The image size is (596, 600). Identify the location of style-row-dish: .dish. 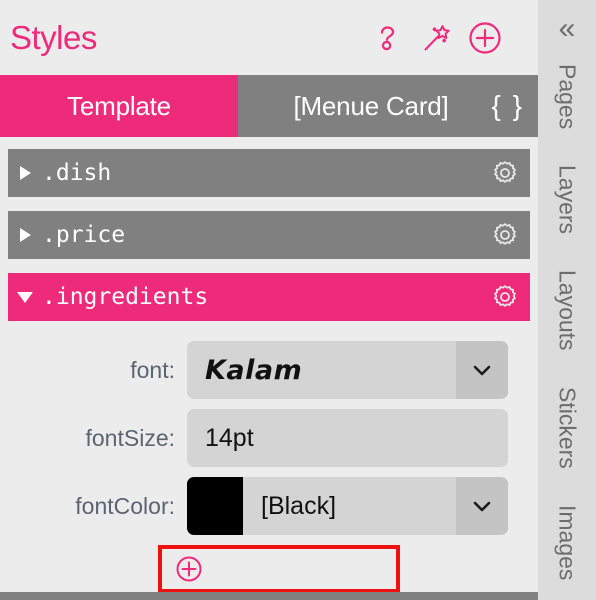
(269, 173).